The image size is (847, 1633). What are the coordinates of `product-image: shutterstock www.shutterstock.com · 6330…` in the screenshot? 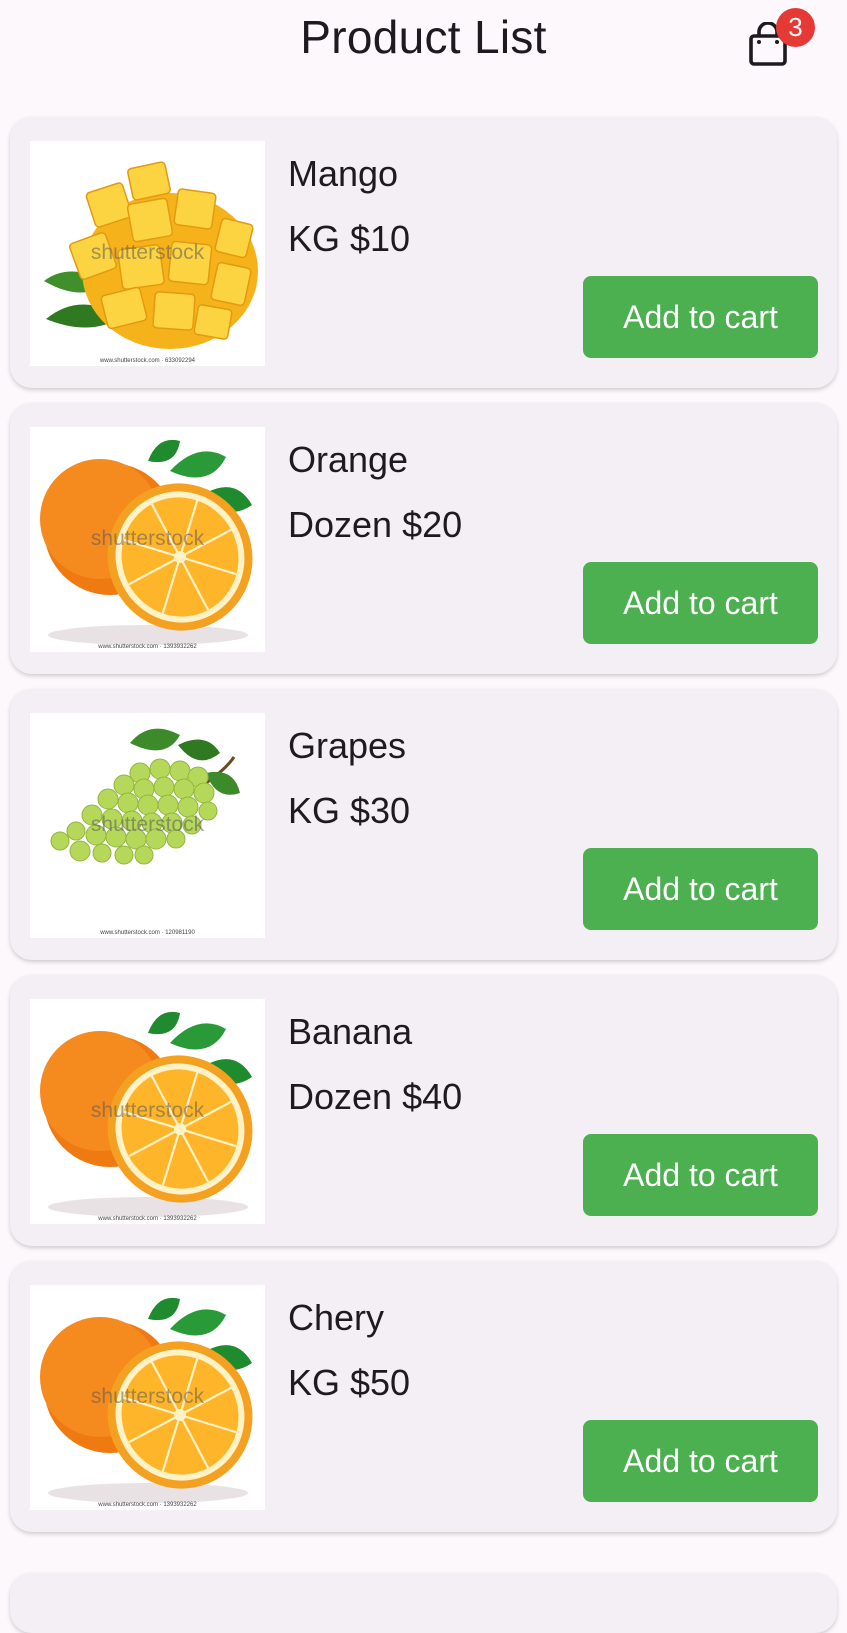 It's located at (147, 253).